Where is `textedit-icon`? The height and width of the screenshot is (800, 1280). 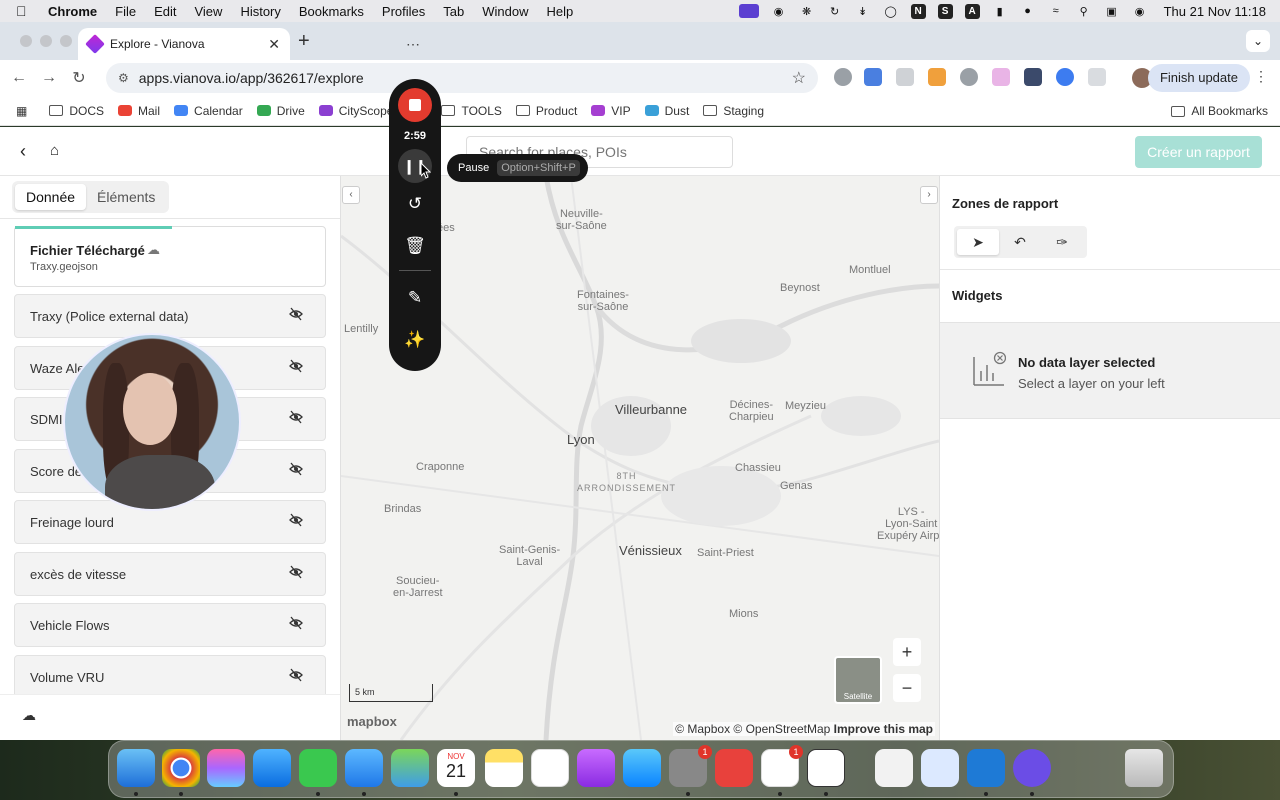
textedit-icon is located at coordinates (894, 768).